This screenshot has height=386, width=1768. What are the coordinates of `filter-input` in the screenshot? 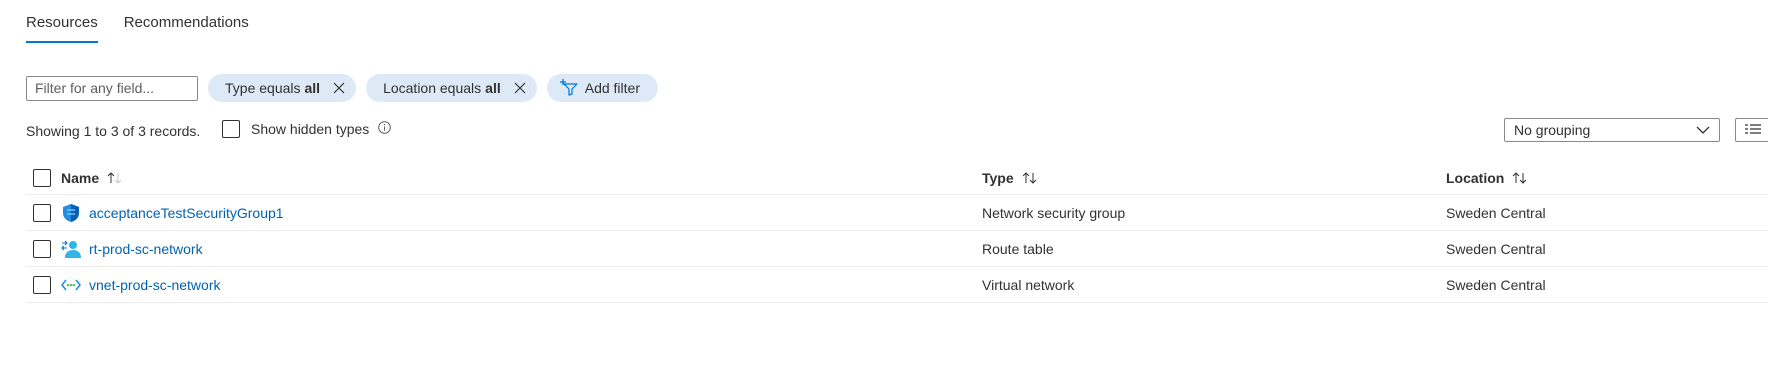 It's located at (112, 88).